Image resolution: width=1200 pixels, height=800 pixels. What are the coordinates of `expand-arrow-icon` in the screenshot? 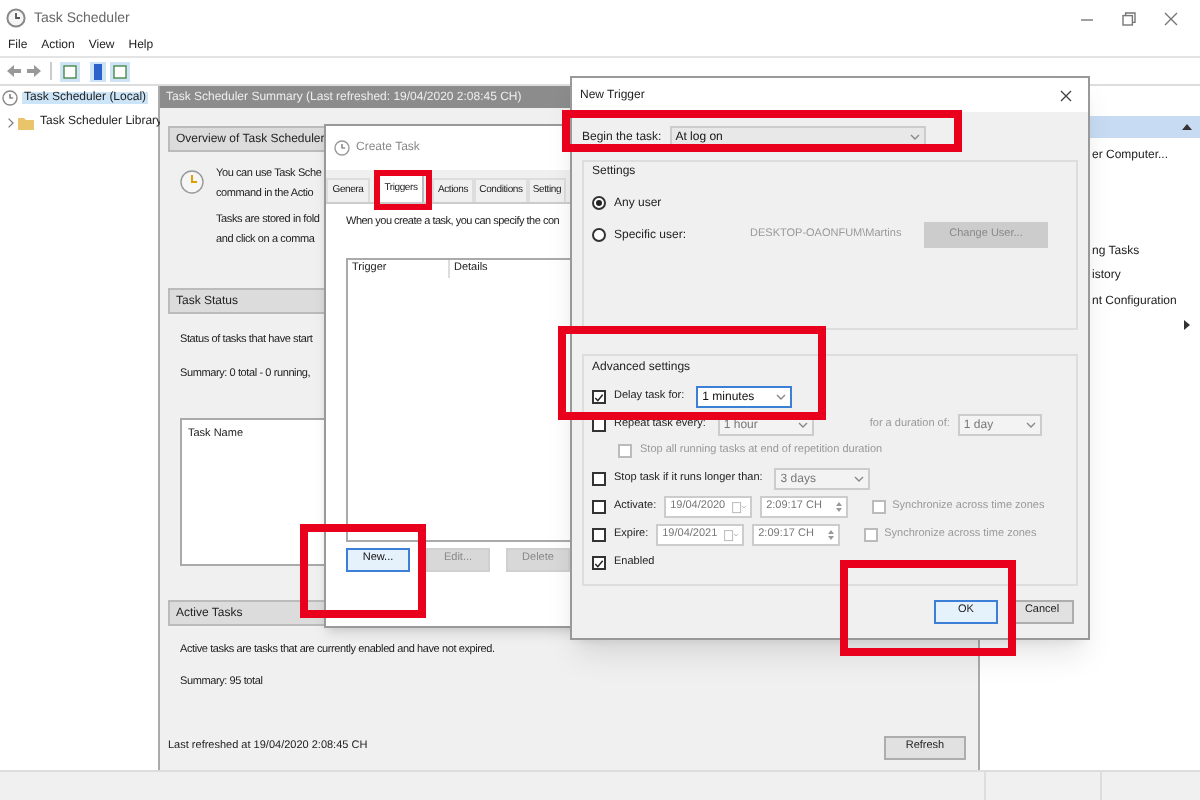 It's located at (1187, 325).